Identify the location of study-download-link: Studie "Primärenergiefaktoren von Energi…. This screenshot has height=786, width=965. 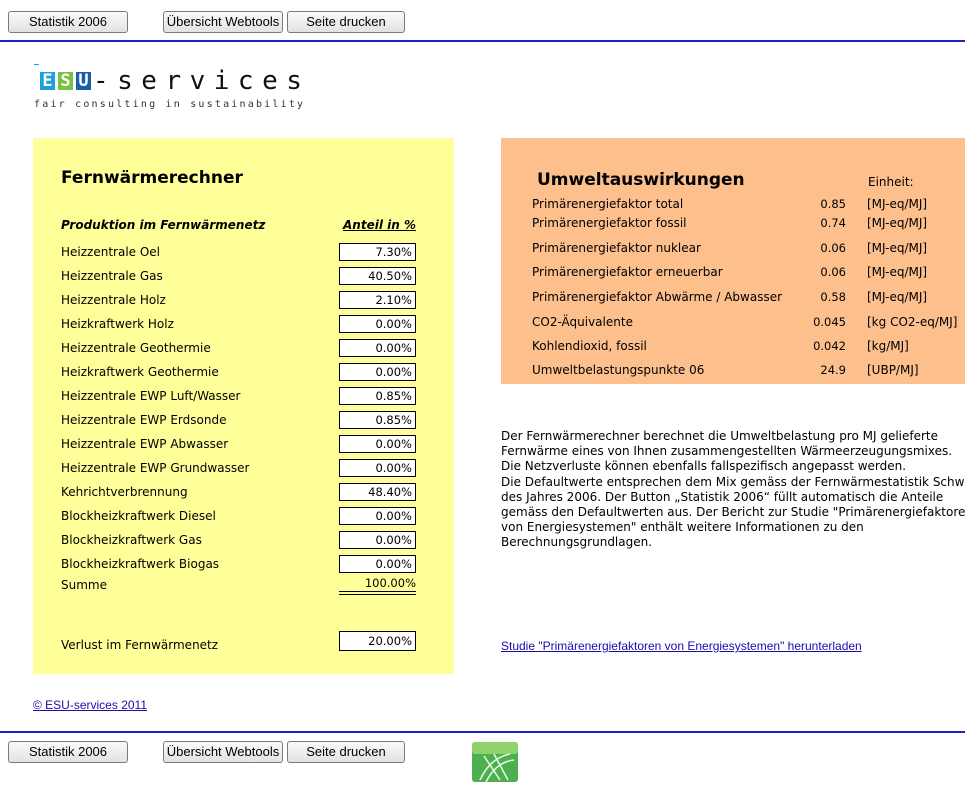
(681, 646).